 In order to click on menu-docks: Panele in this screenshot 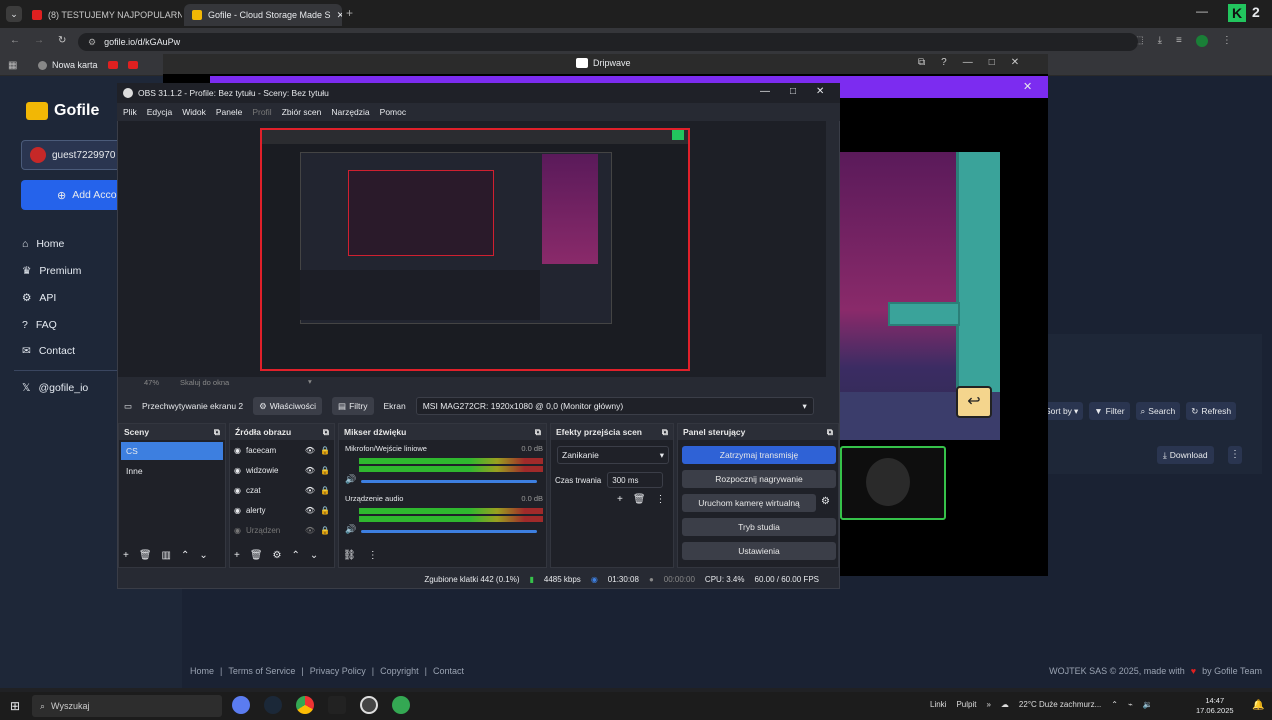, I will do `click(229, 112)`.